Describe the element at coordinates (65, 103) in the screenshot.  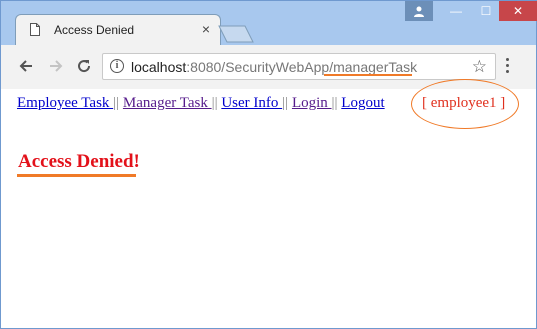
I see `menu-link-employee-task: Employee Task` at that location.